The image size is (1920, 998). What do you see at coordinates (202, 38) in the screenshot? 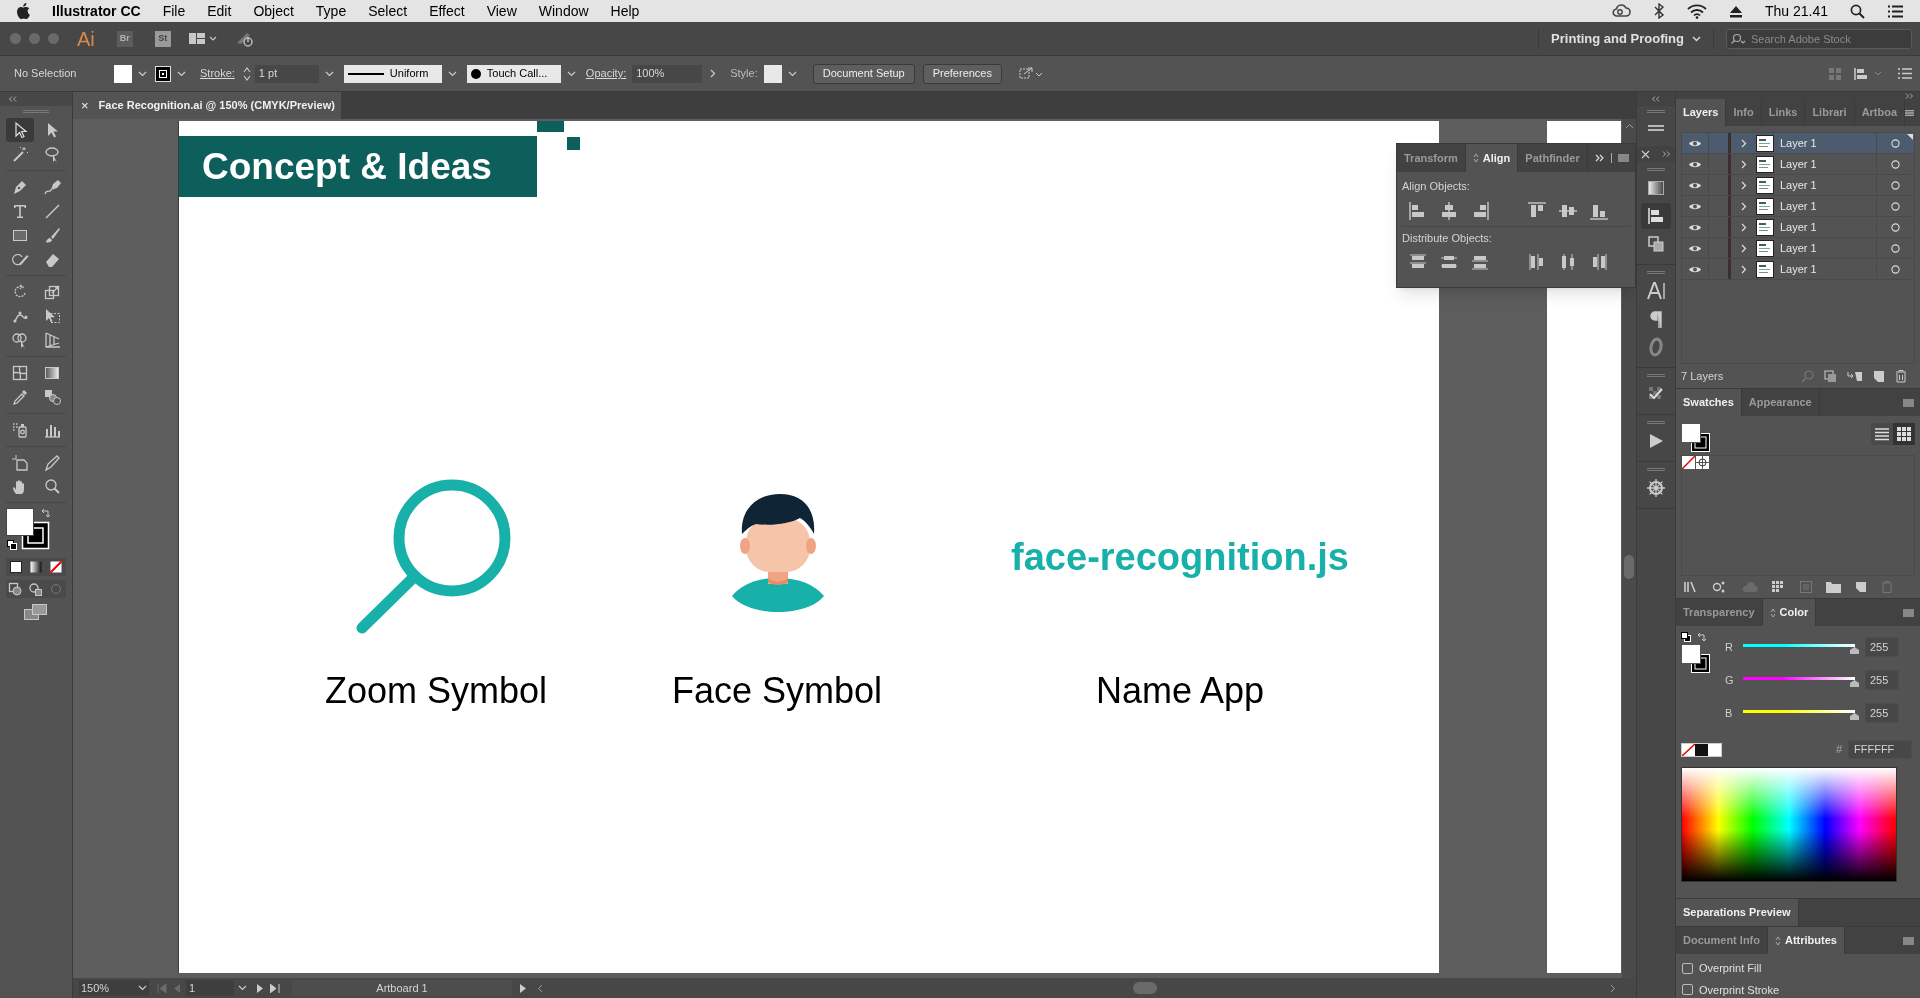
I see `arrange-documents-icon` at bounding box center [202, 38].